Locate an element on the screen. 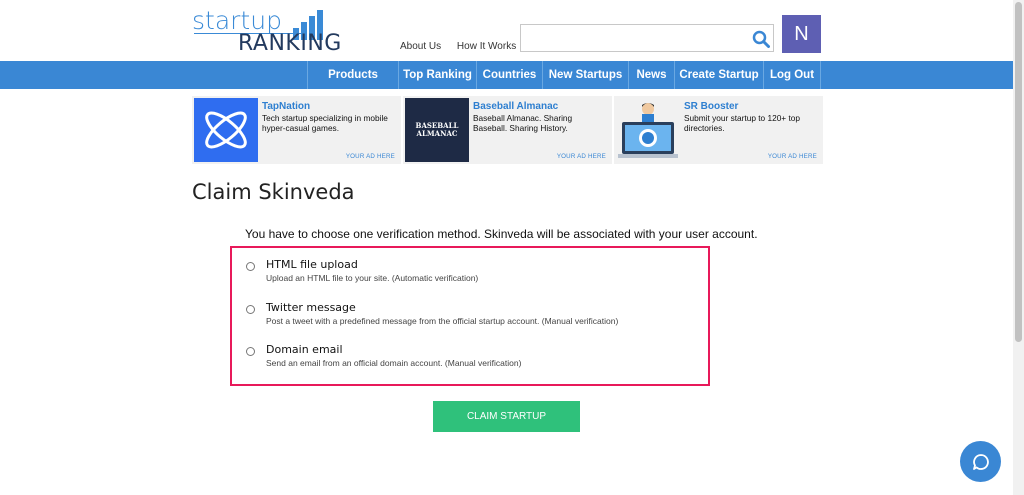  search-input is located at coordinates (647, 38).